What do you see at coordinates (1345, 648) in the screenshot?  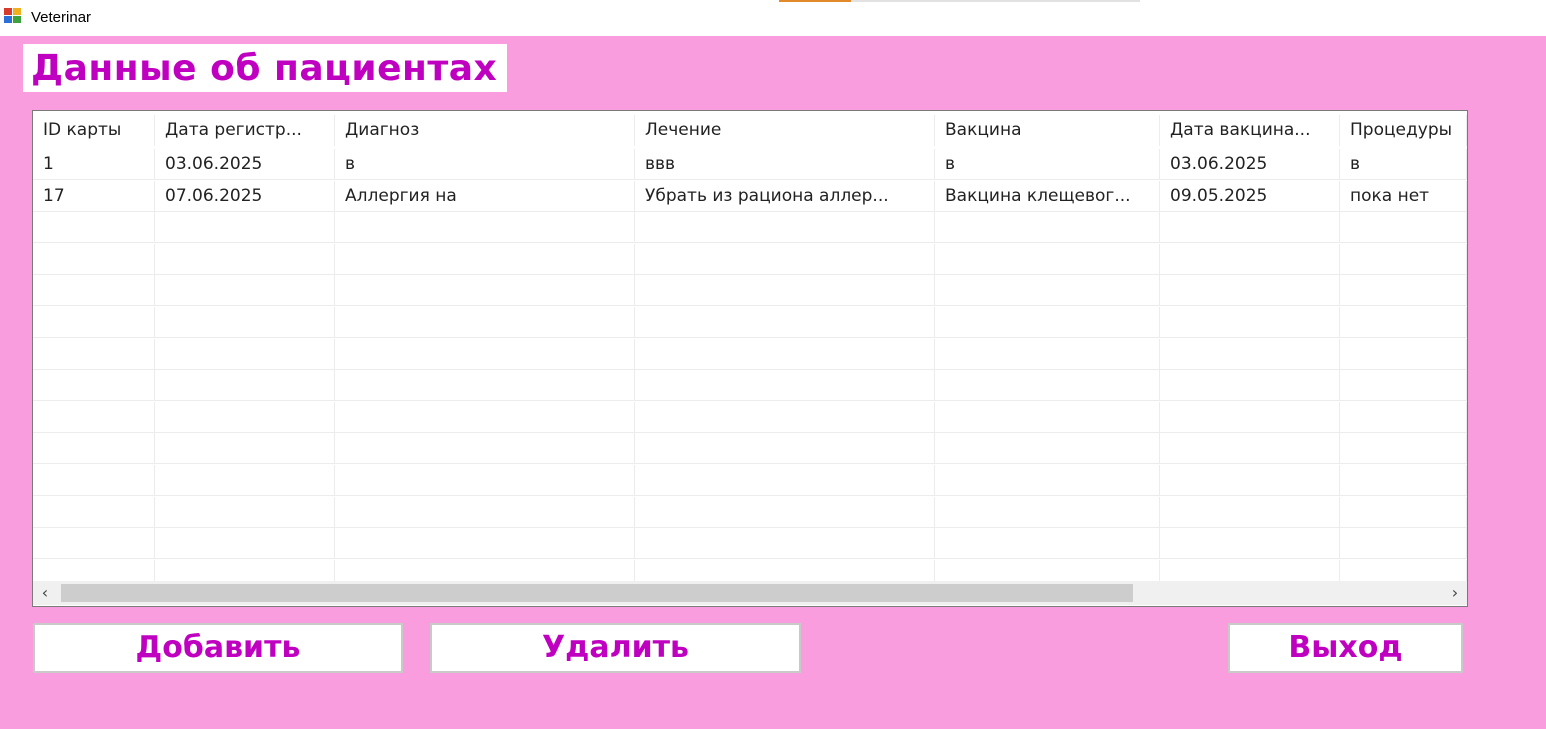 I see `exit-button: Выход` at bounding box center [1345, 648].